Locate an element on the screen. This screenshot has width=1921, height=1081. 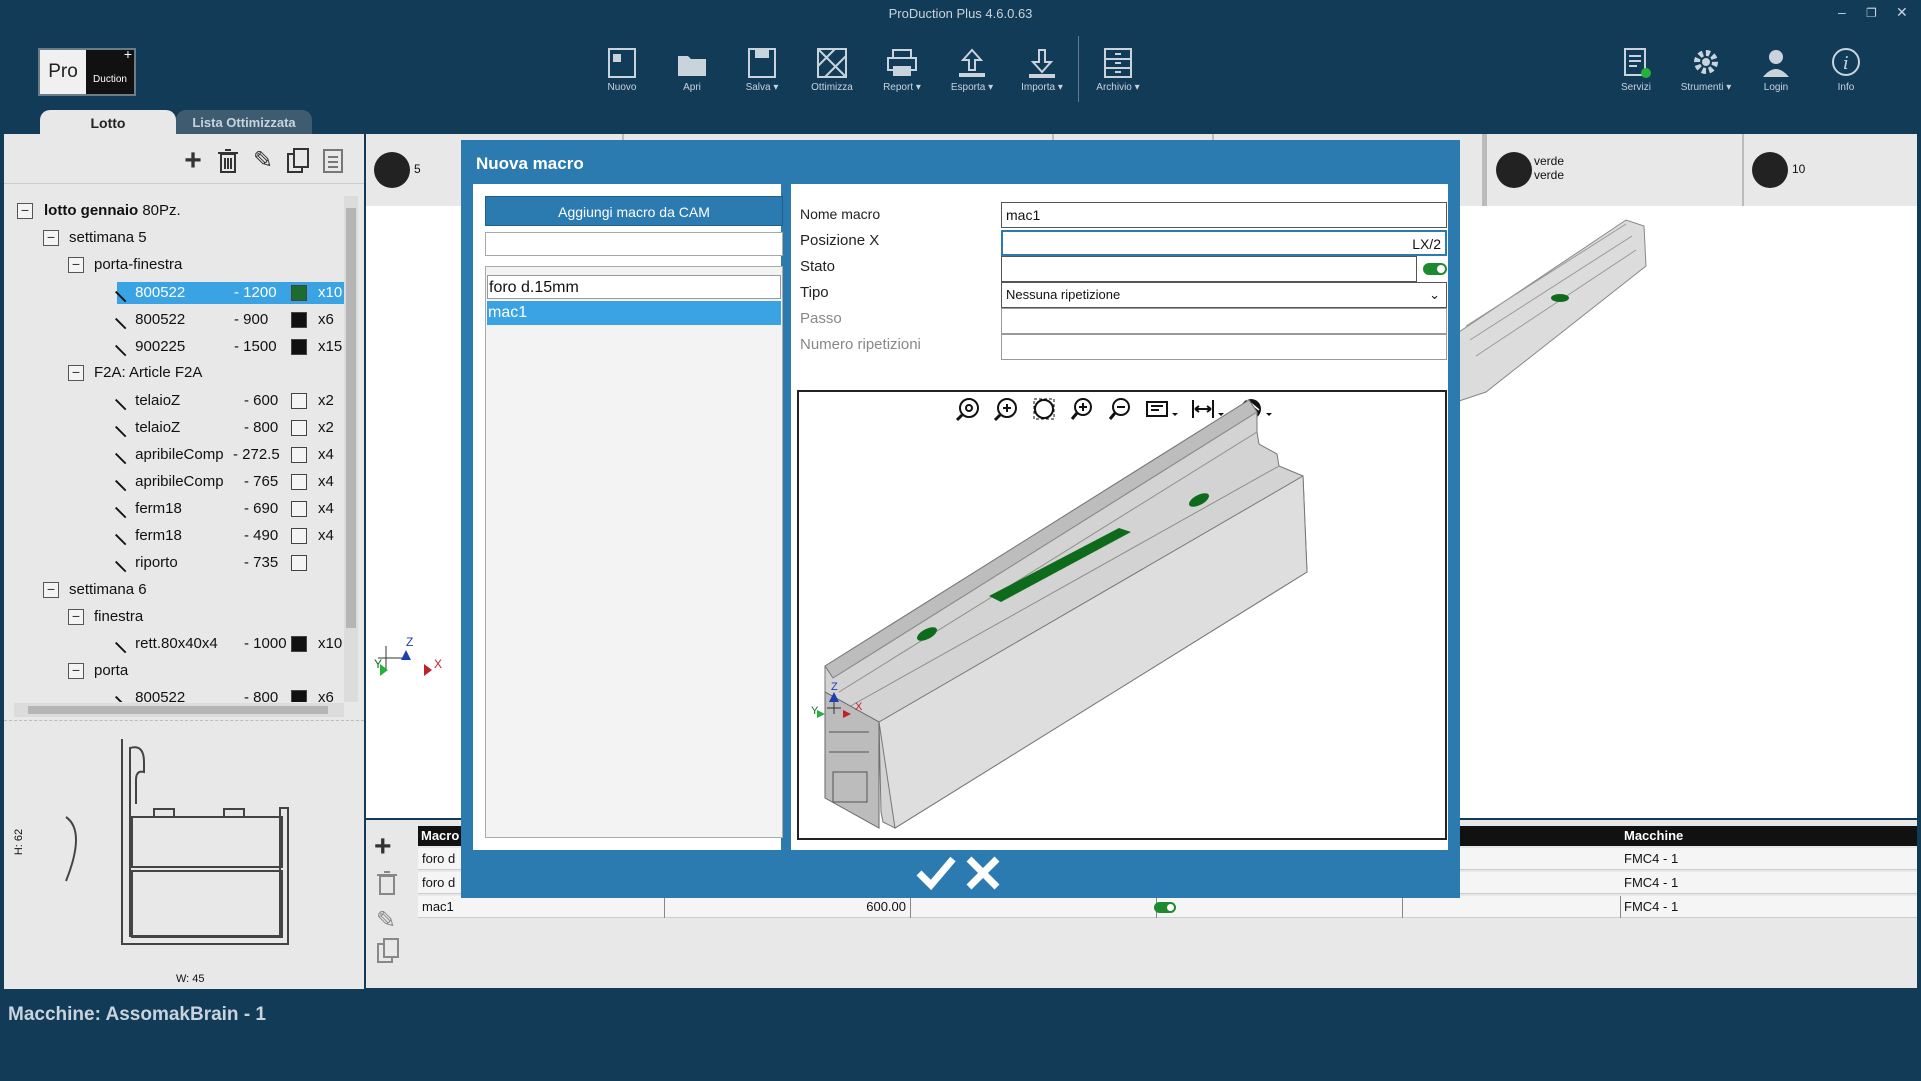
tab-lista-ottimizzata: Lista Ottimizzata is located at coordinates (244, 123).